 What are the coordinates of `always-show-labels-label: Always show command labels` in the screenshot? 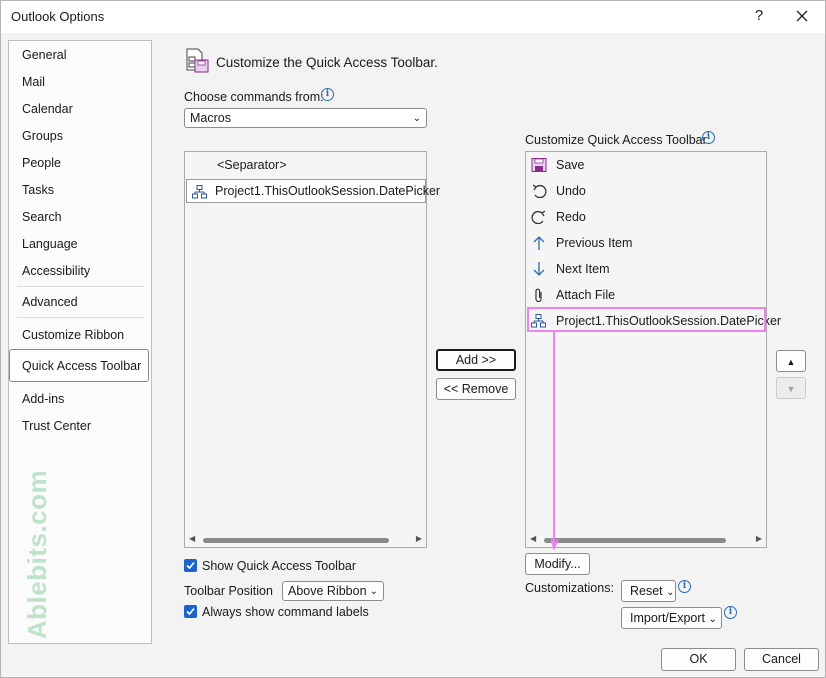 It's located at (285, 612).